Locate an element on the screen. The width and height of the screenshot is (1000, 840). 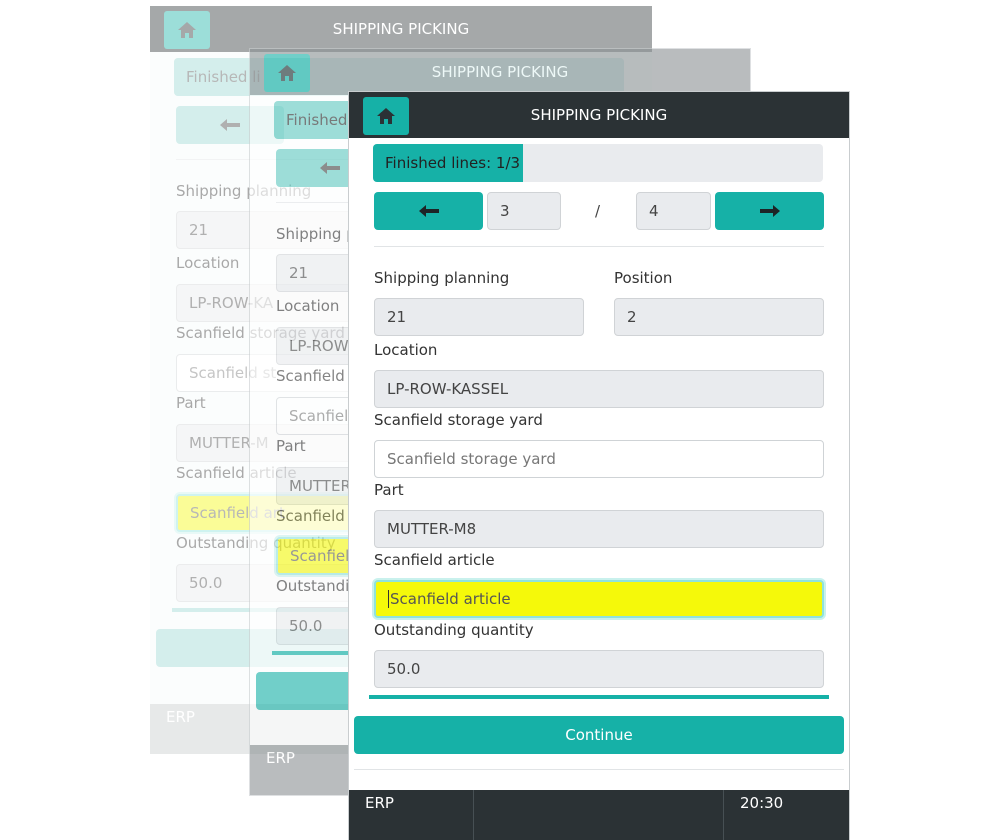
location-label: Location is located at coordinates (406, 350).